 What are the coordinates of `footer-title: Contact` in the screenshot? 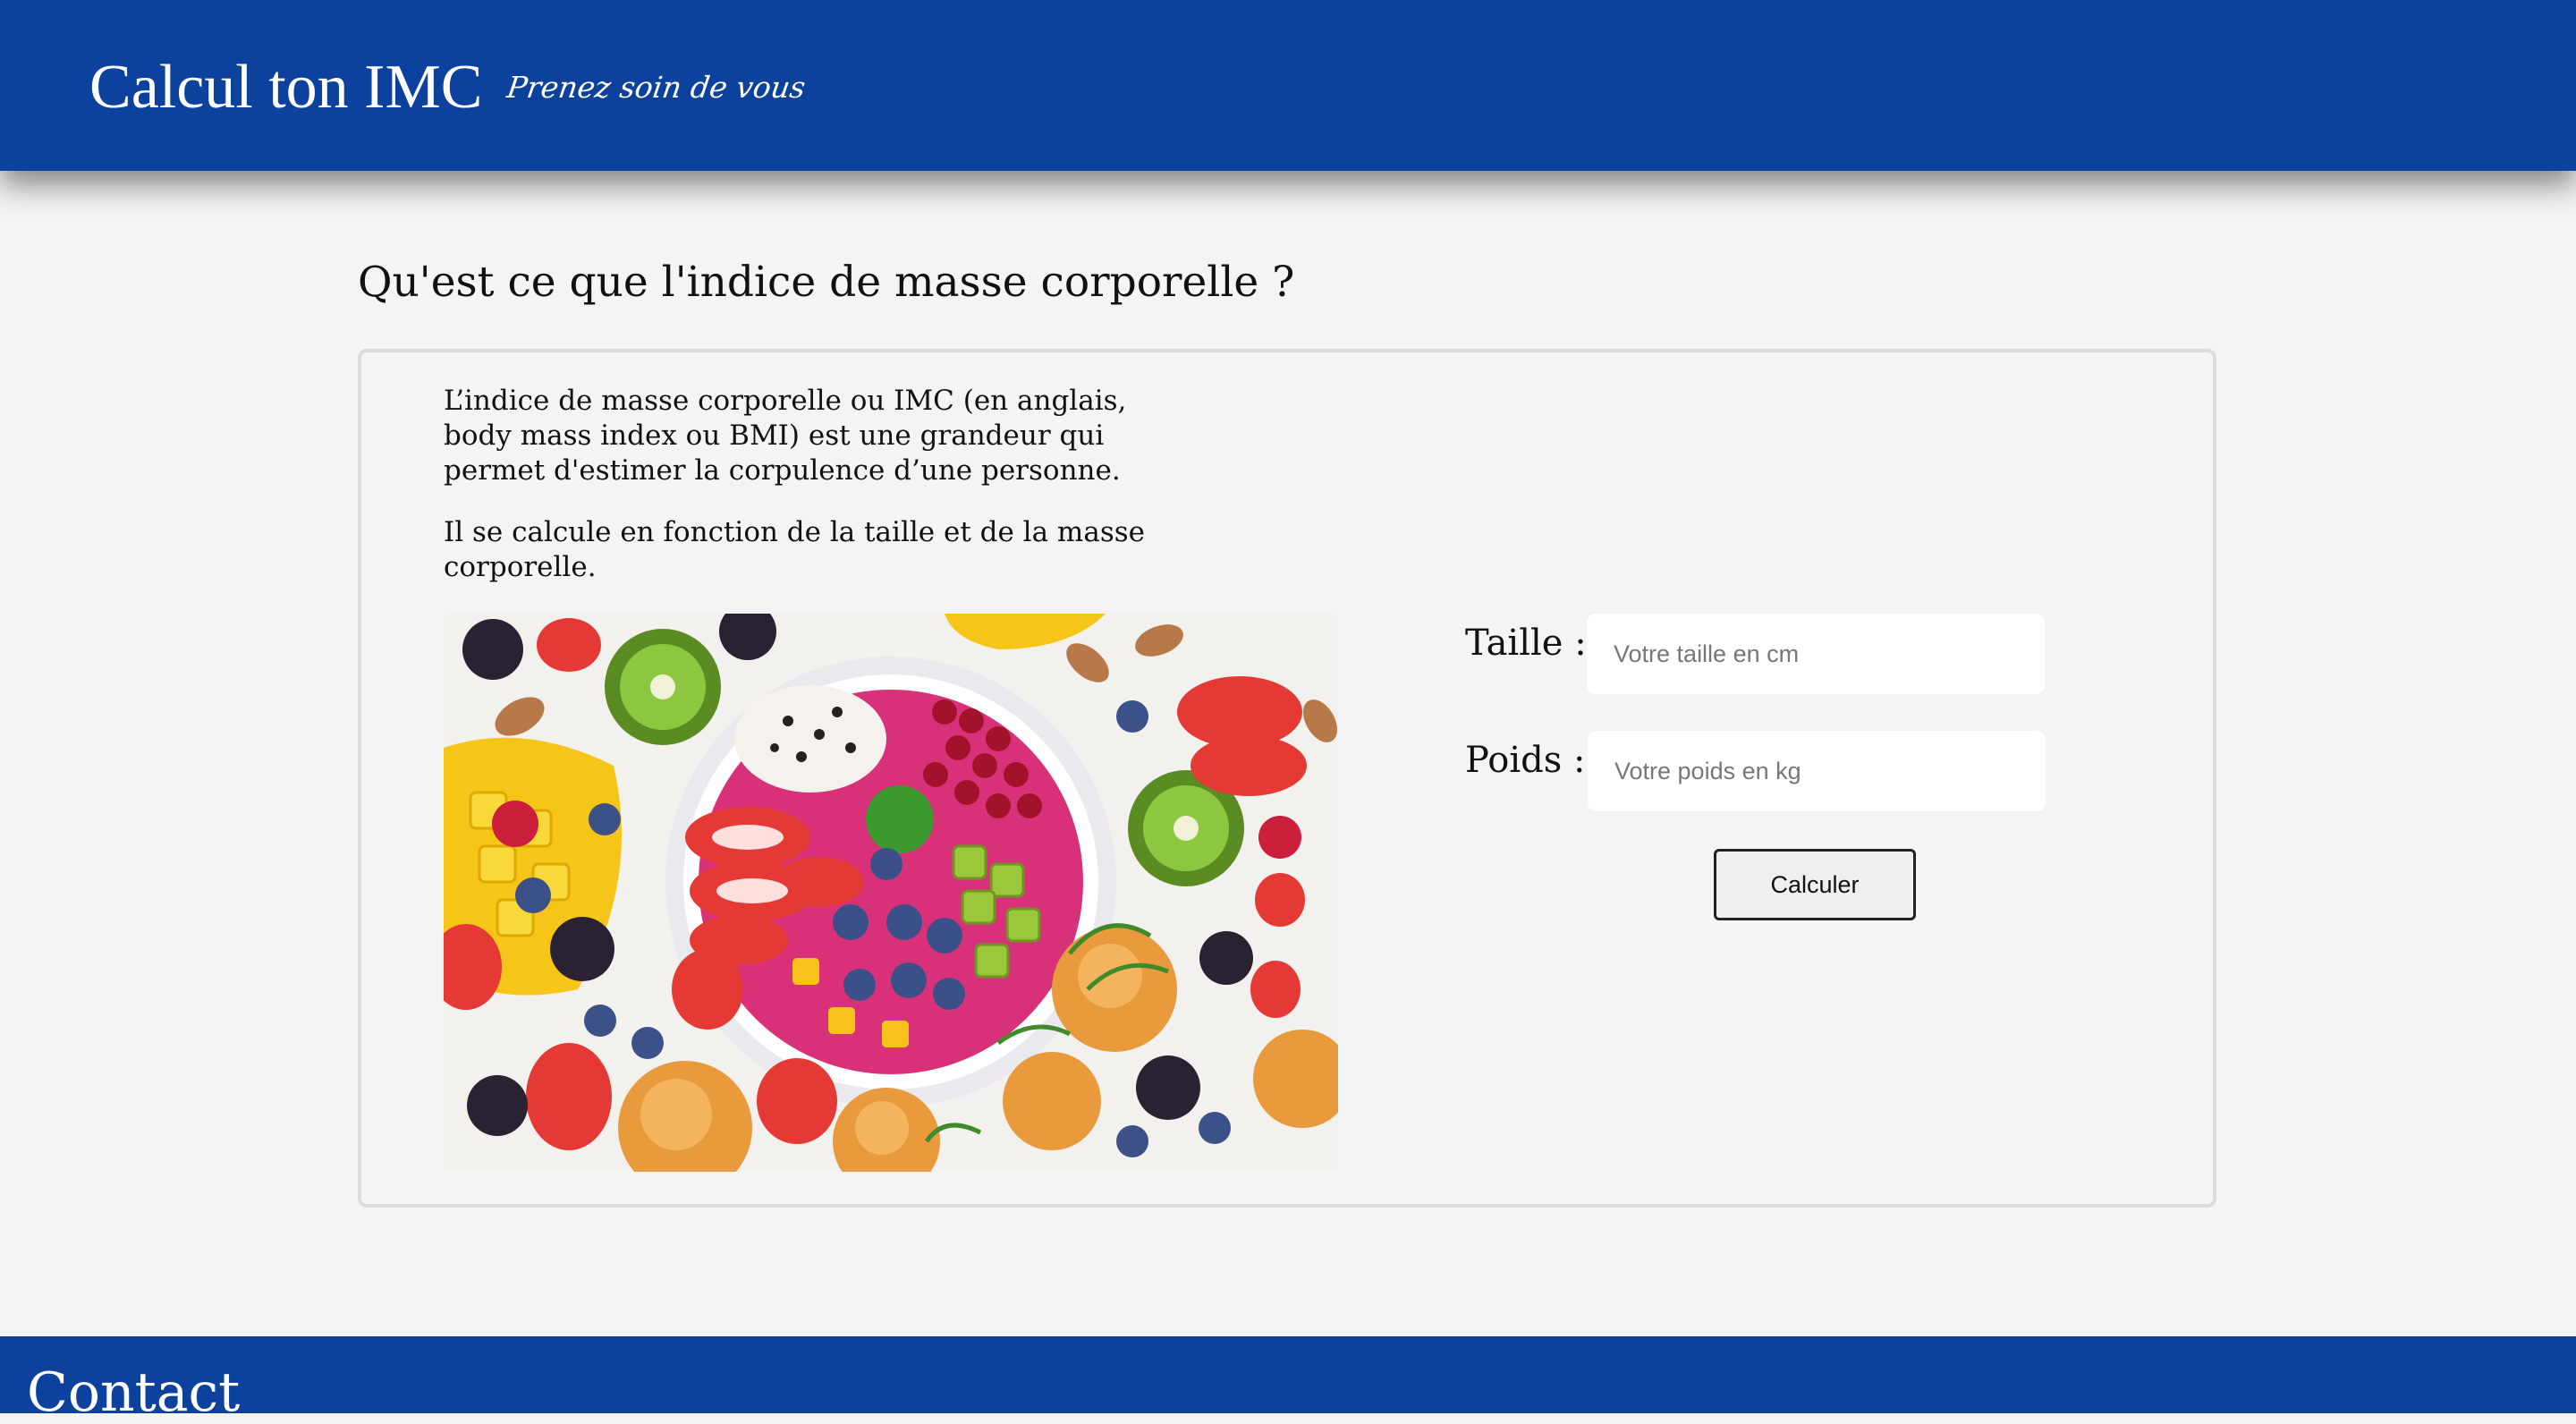 It's located at (134, 1392).